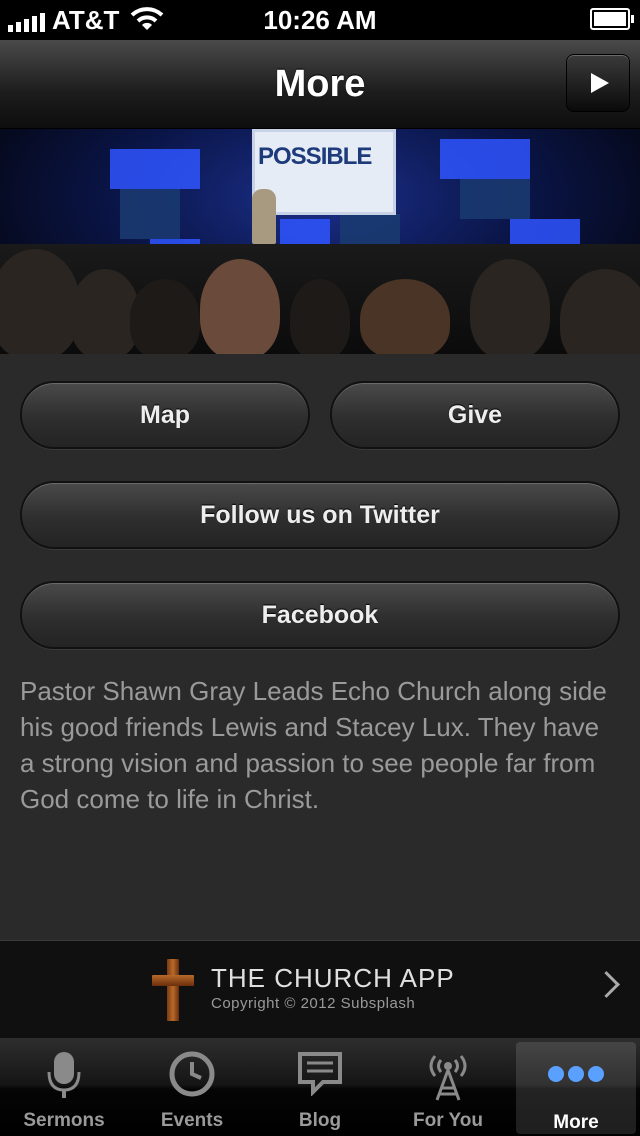  I want to click on tab-more: More, so click(576, 1088).